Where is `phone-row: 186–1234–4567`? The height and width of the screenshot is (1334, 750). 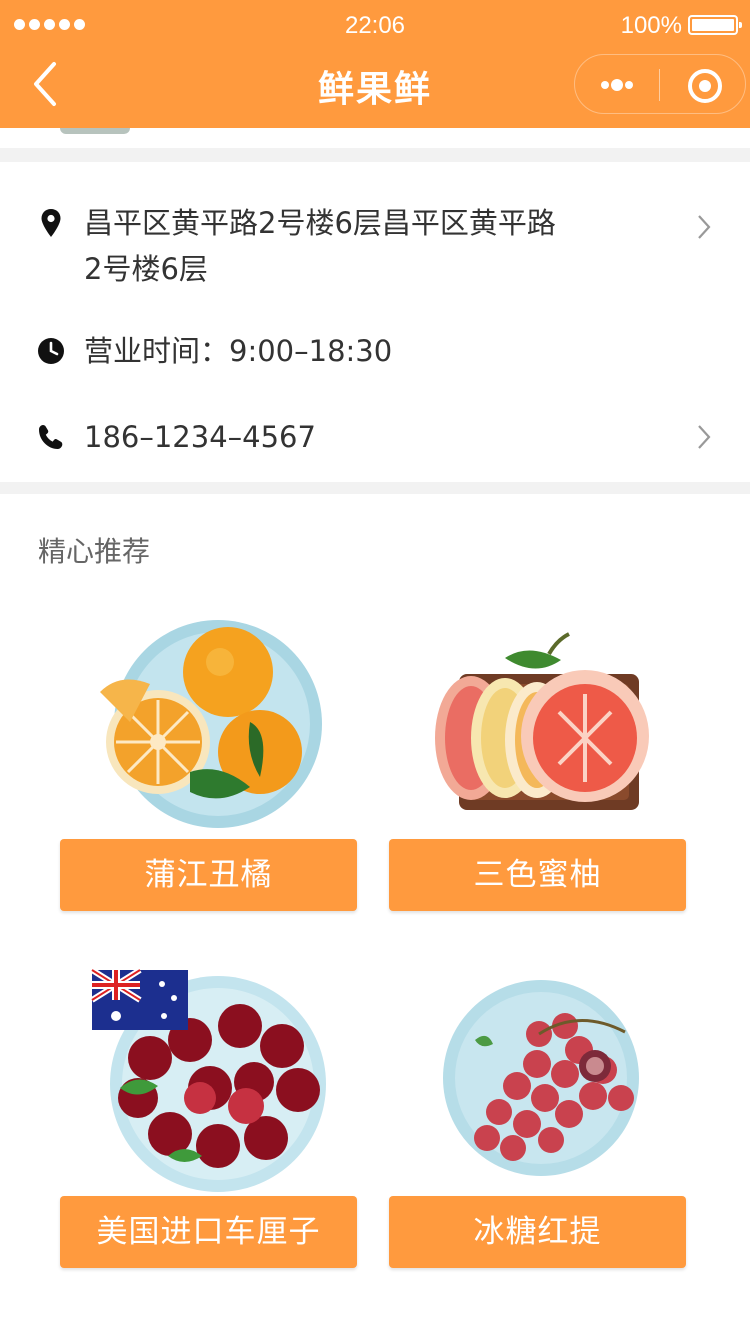
phone-row: 186–1234–4567 is located at coordinates (375, 437).